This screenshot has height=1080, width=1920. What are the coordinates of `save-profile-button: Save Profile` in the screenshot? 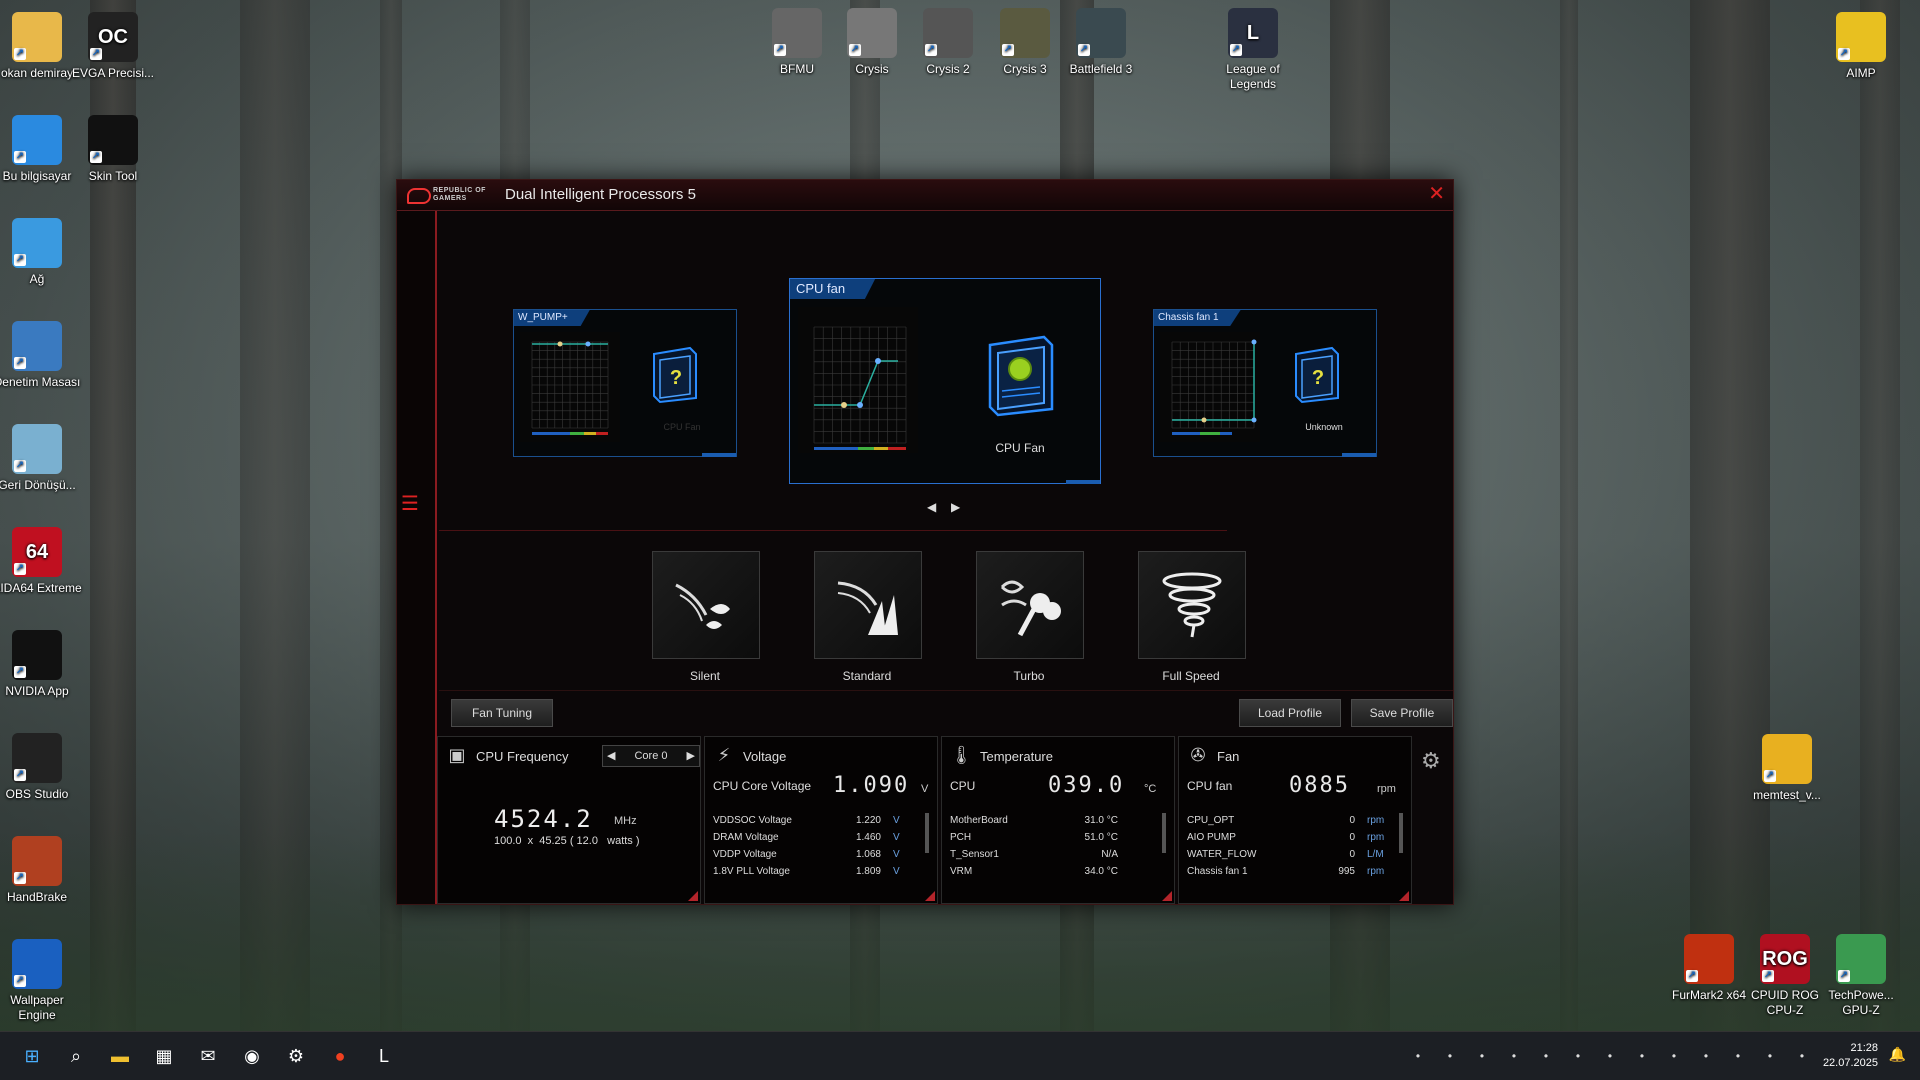 It's located at (1402, 713).